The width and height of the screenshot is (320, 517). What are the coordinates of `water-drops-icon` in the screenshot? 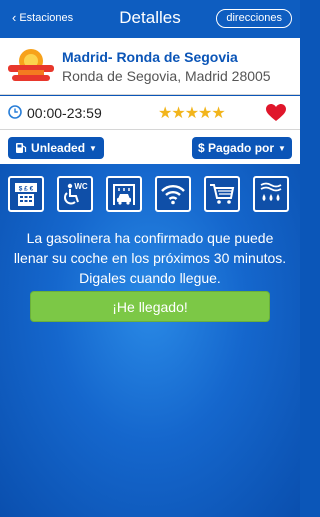 It's located at (271, 191).